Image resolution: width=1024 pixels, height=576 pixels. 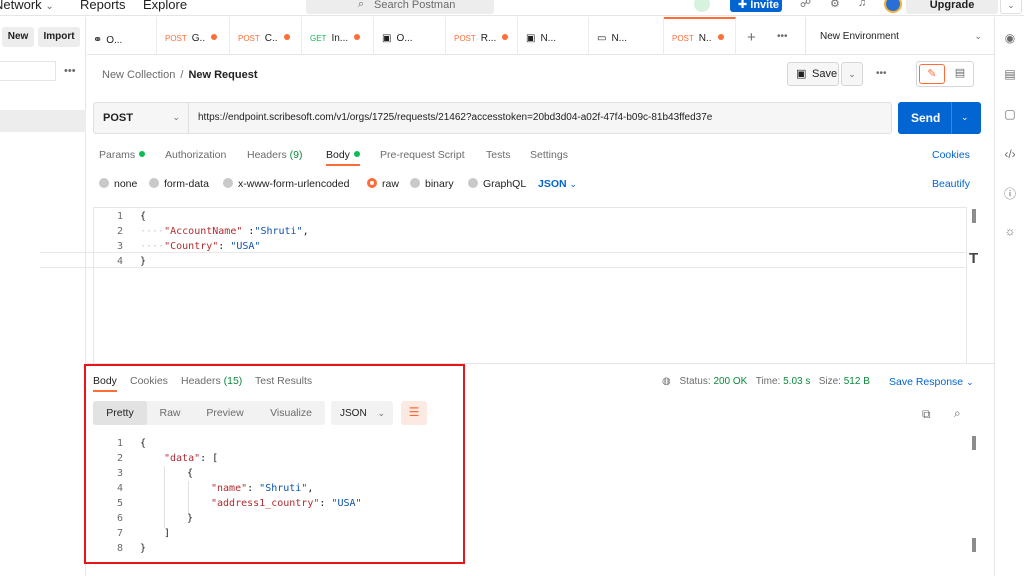 What do you see at coordinates (286, 503) in the screenshot?
I see `code-line: "address1_country": "USA"` at bounding box center [286, 503].